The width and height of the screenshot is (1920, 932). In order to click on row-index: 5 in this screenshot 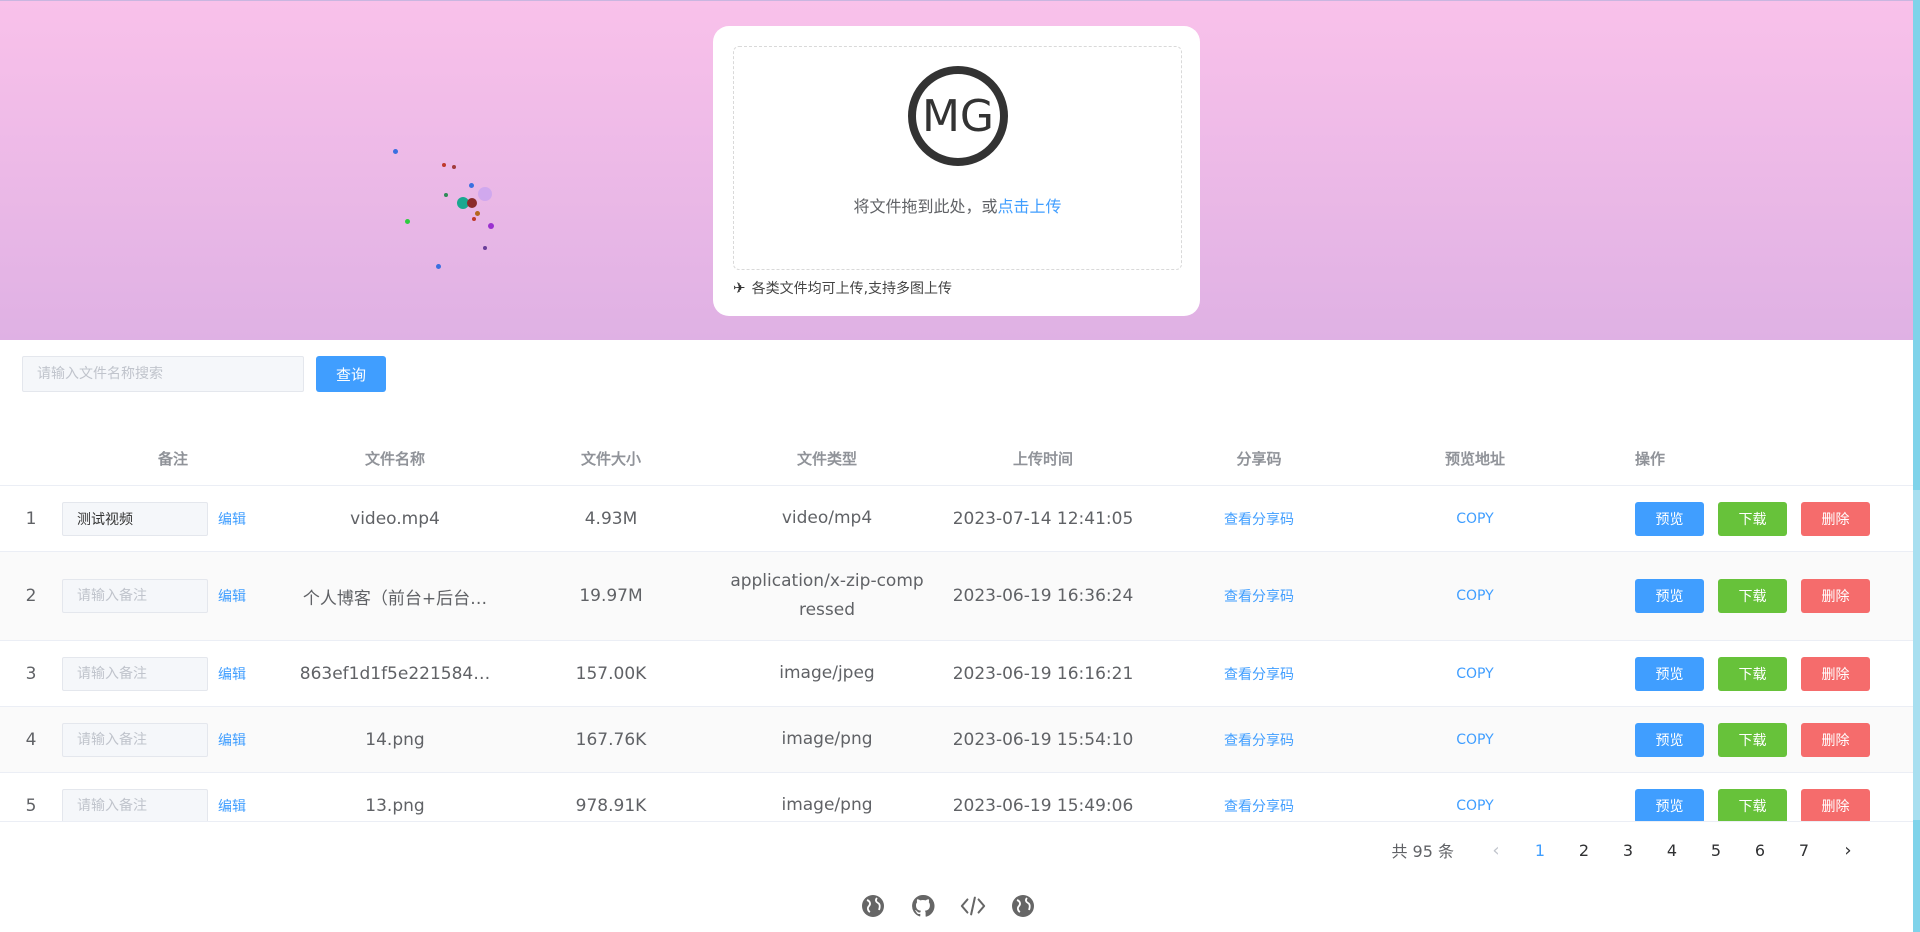, I will do `click(31, 805)`.